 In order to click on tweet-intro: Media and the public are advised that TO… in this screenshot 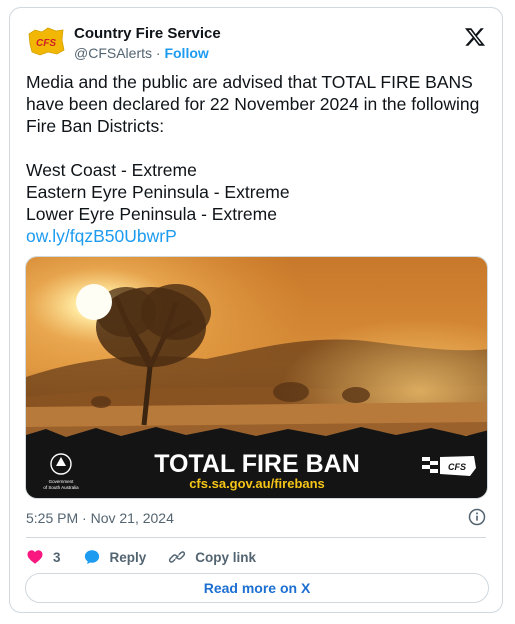, I will do `click(253, 104)`.